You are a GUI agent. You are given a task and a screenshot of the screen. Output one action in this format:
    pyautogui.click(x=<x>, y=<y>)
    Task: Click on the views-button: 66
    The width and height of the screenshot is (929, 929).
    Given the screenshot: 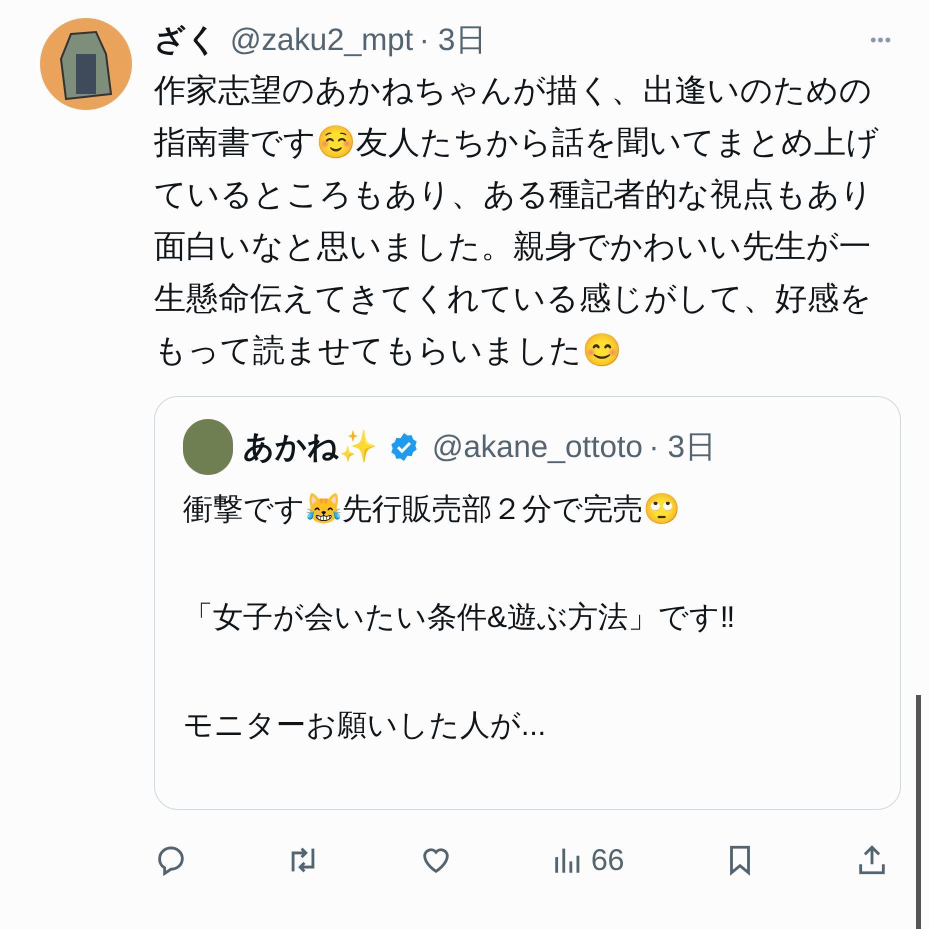 What is the action you would take?
    pyautogui.click(x=587, y=860)
    